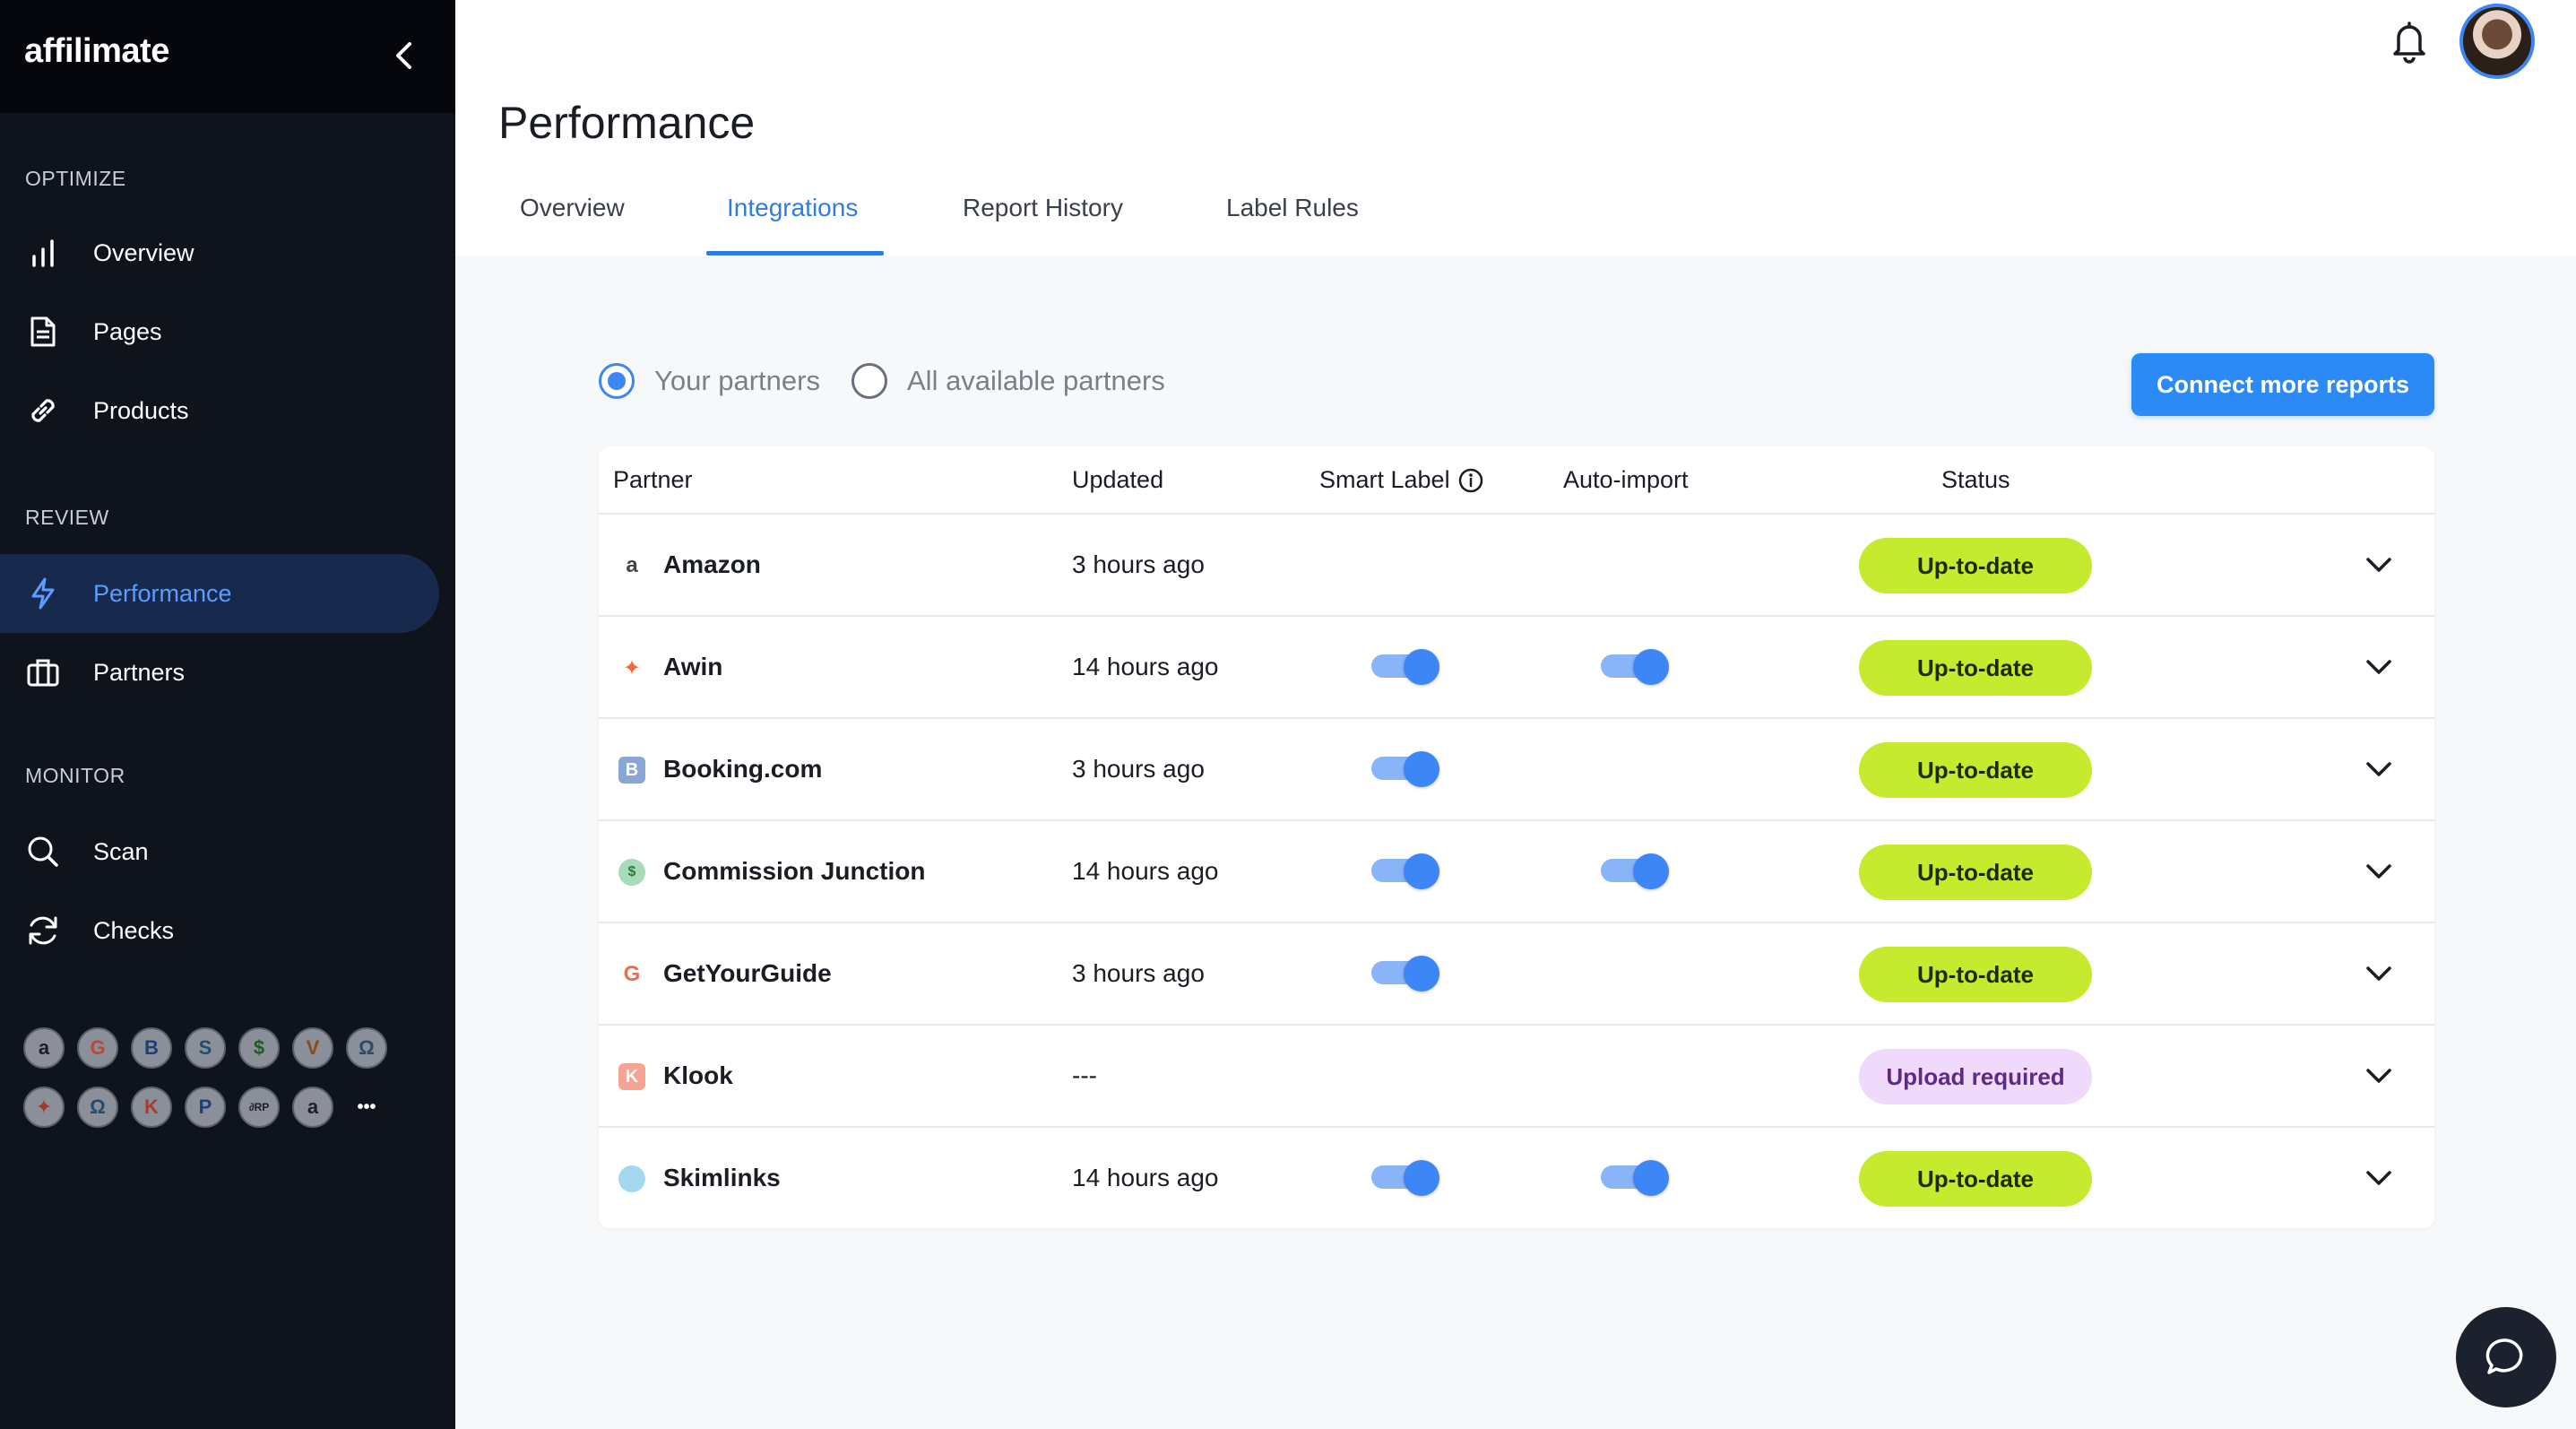 This screenshot has width=2576, height=1429. What do you see at coordinates (627, 123) in the screenshot?
I see `page-title: Performance` at bounding box center [627, 123].